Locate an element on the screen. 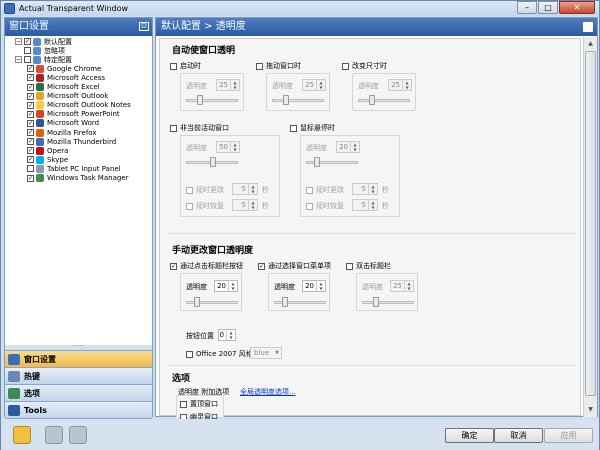 The image size is (600, 450). inactive-opacity-slider is located at coordinates (212, 162).